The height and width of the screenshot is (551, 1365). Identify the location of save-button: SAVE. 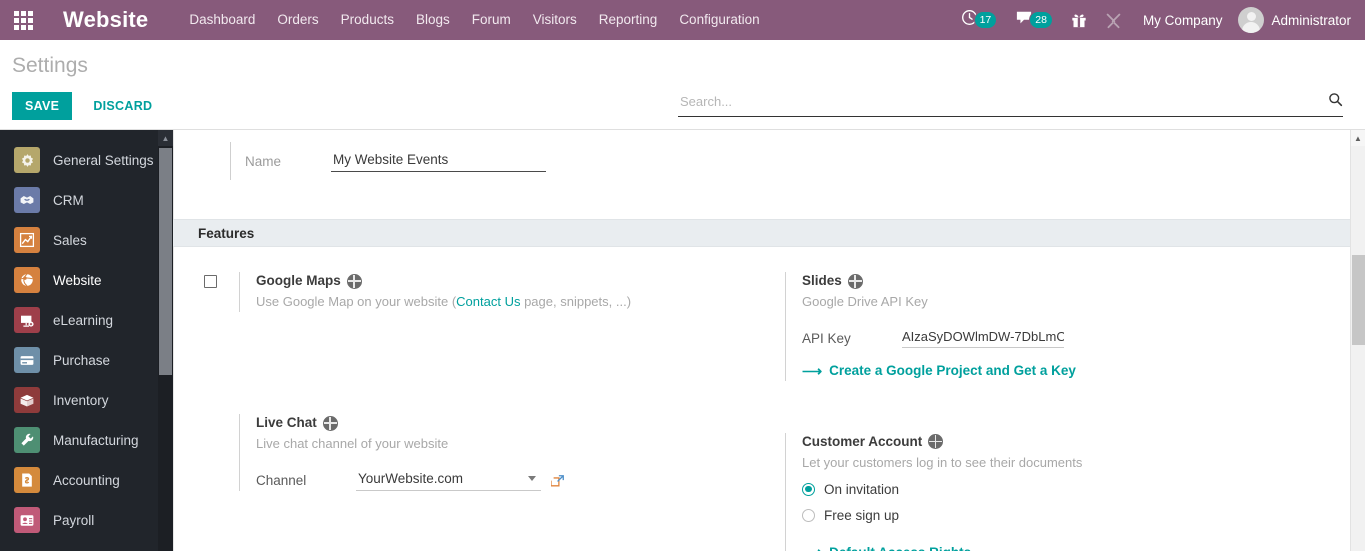
(42, 106).